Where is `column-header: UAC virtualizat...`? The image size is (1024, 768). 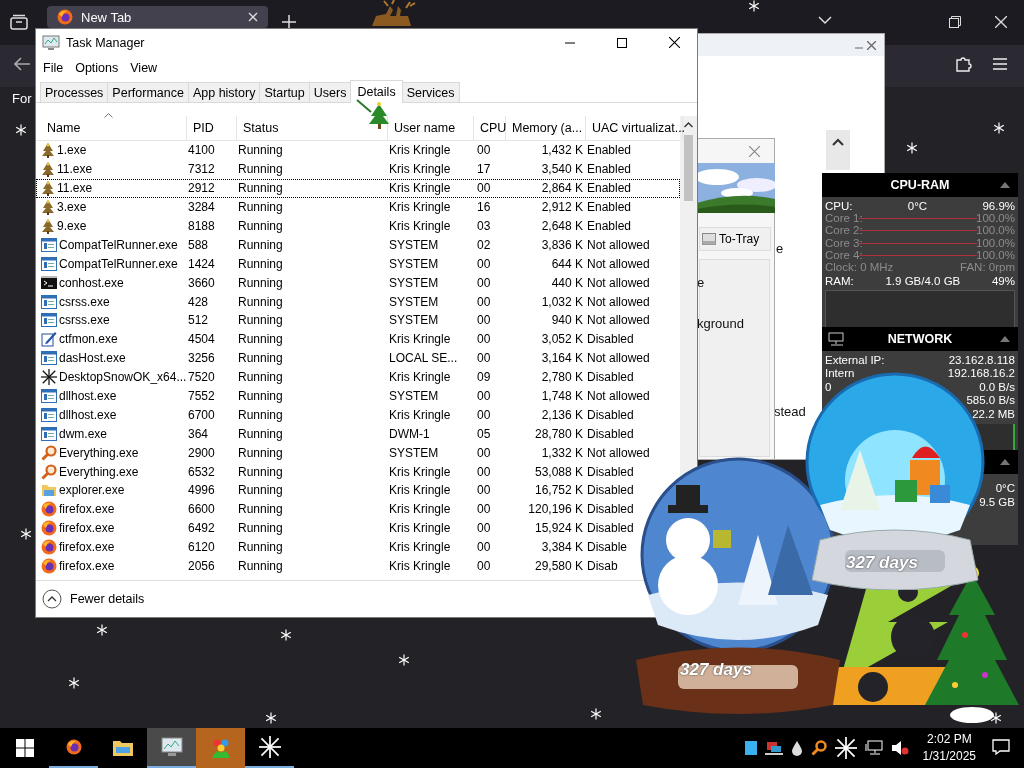 column-header: UAC virtualizat... is located at coordinates (639, 128).